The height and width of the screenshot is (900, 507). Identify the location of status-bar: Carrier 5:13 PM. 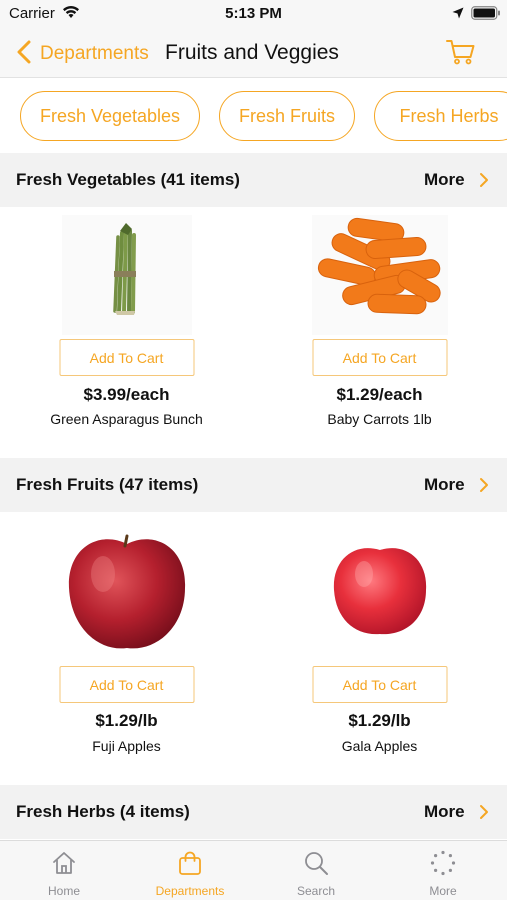
(253, 15).